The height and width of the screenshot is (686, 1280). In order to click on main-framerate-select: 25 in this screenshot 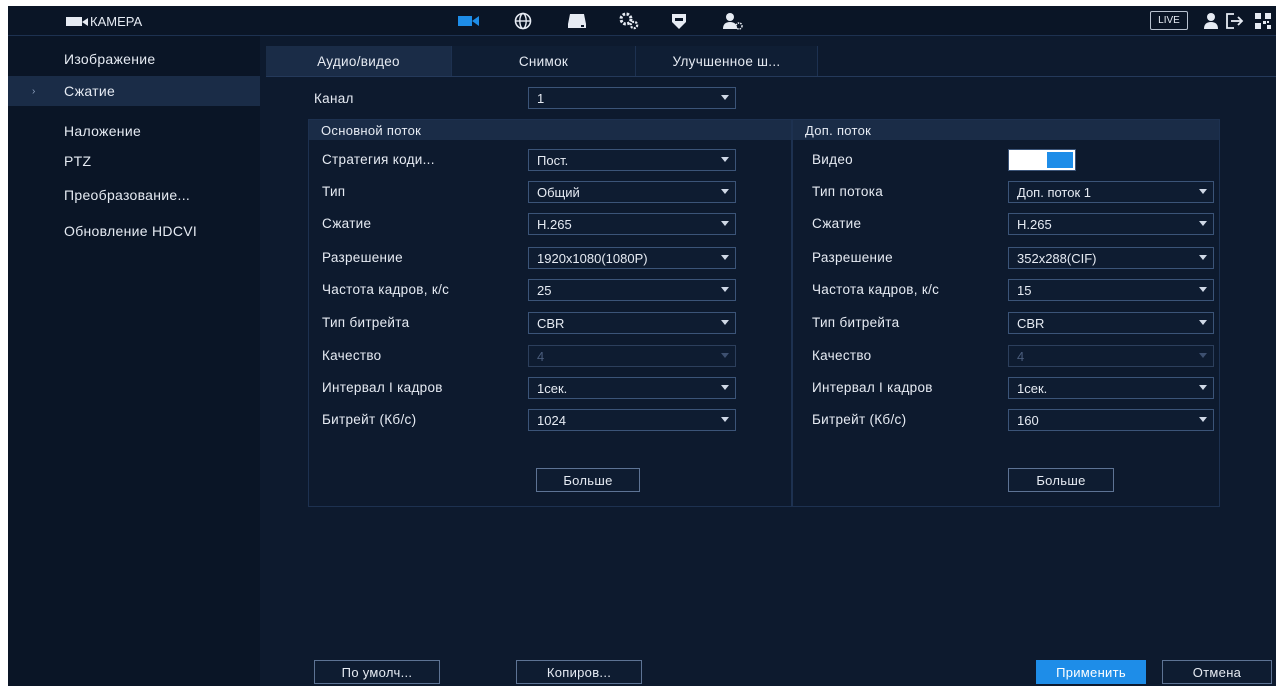, I will do `click(632, 290)`.